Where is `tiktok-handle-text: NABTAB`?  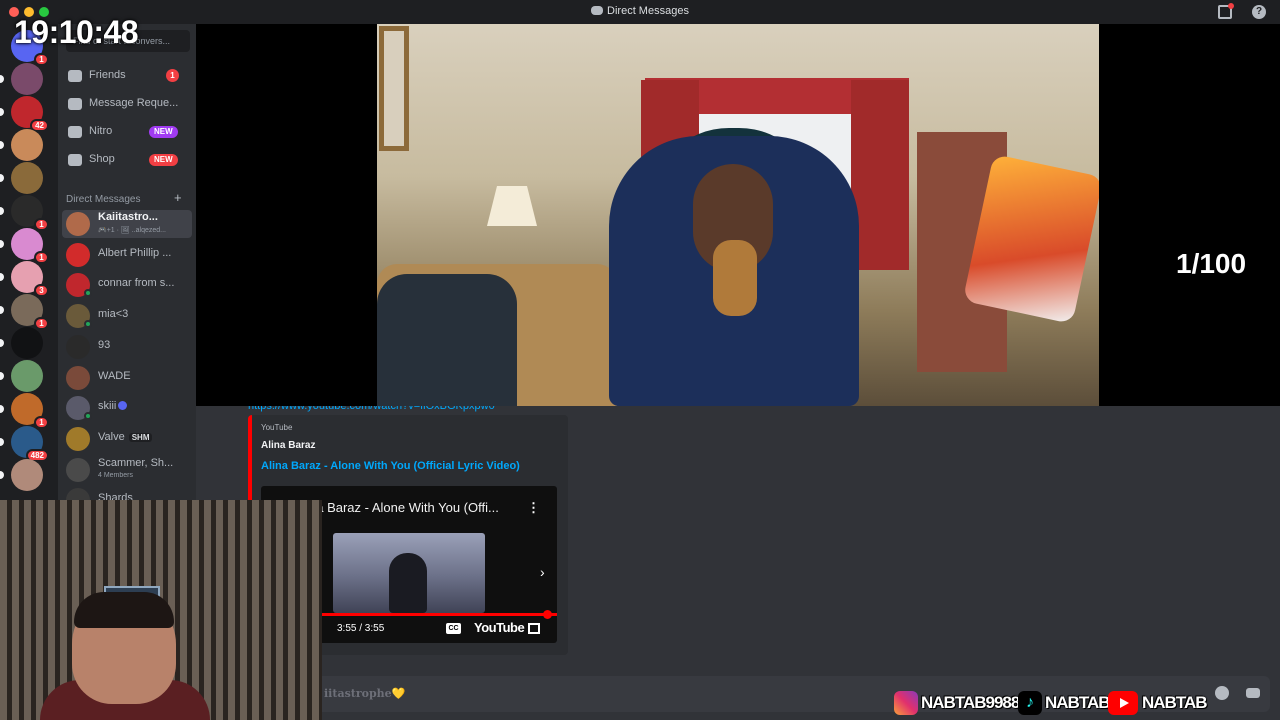 tiktok-handle-text: NABTAB is located at coordinates (1078, 702).